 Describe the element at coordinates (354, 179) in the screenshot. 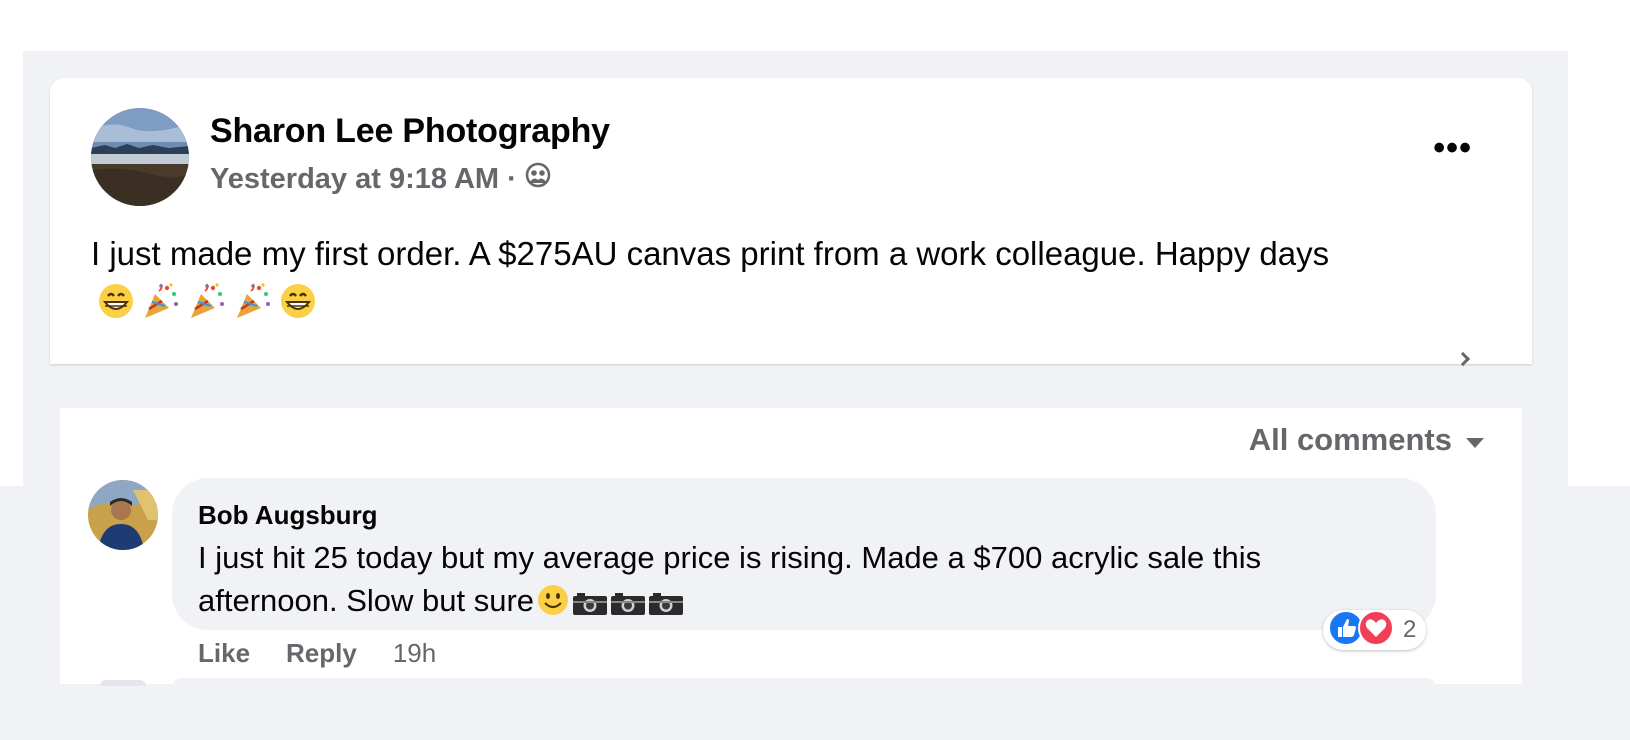

I see `post-timestamp: Yesterday at 9:18 AM` at that location.